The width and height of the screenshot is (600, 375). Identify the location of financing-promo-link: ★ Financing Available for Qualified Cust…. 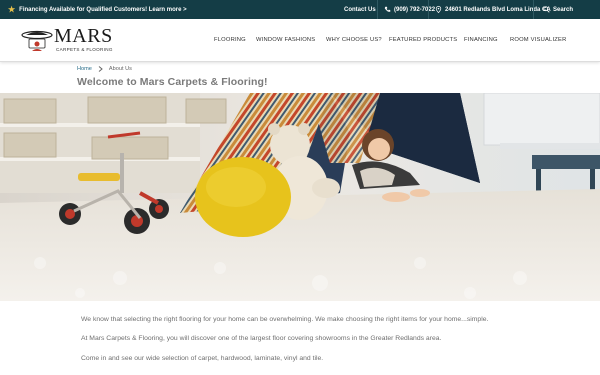
(97, 9).